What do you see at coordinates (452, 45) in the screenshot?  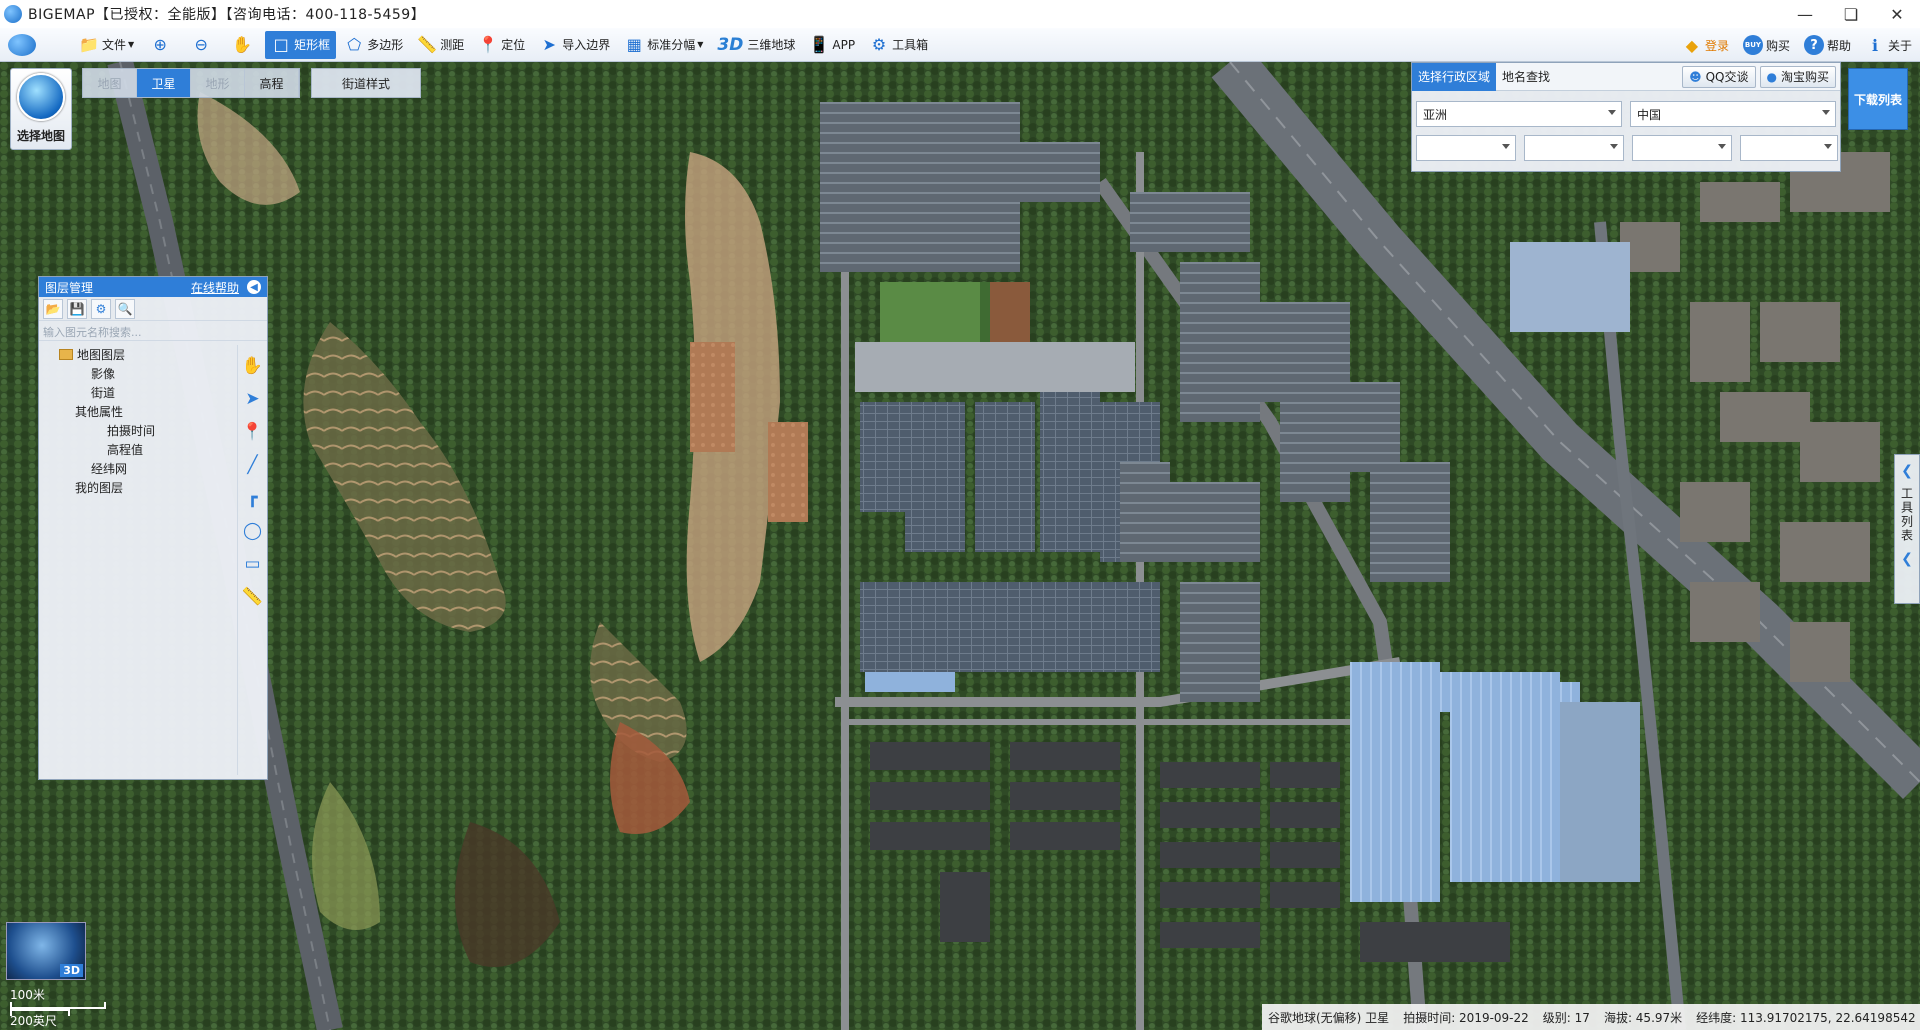 I see `measure-distance-label: 测距` at bounding box center [452, 45].